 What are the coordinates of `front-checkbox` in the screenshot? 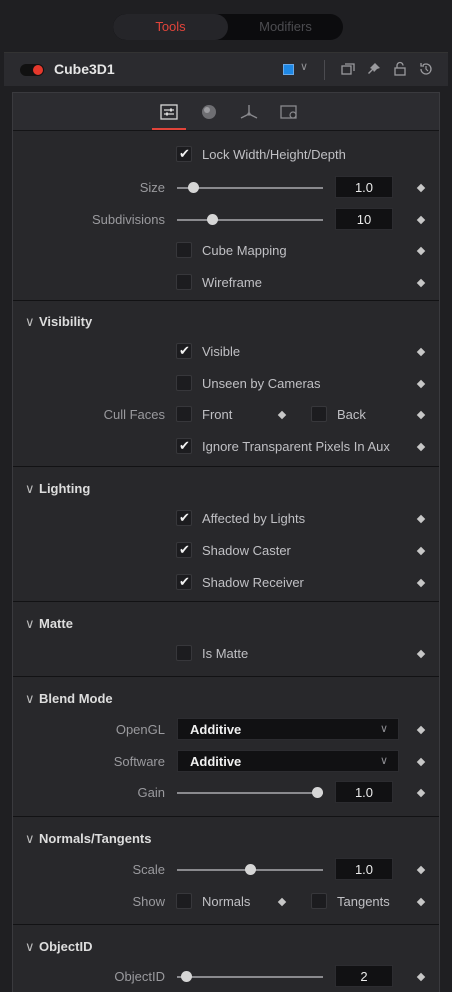 It's located at (184, 414).